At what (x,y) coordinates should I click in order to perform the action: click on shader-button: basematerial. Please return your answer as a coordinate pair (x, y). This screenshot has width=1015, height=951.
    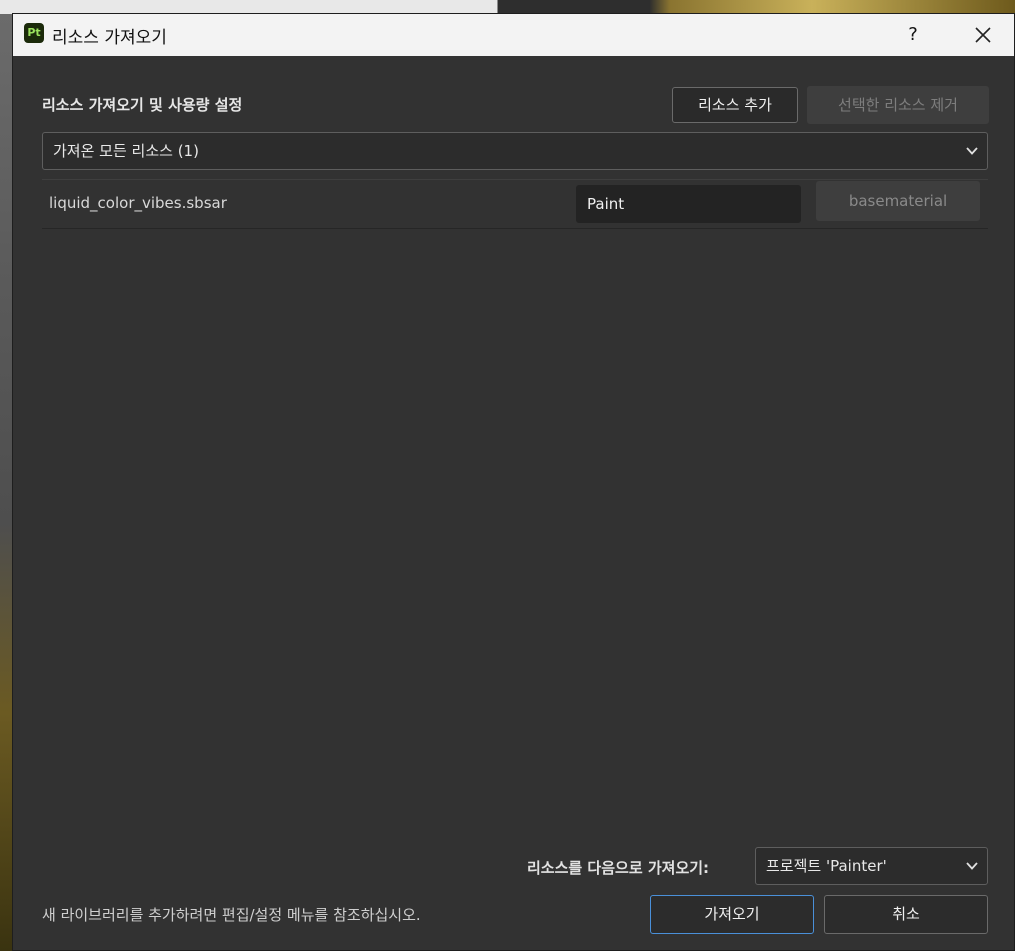
    Looking at the image, I should click on (898, 201).